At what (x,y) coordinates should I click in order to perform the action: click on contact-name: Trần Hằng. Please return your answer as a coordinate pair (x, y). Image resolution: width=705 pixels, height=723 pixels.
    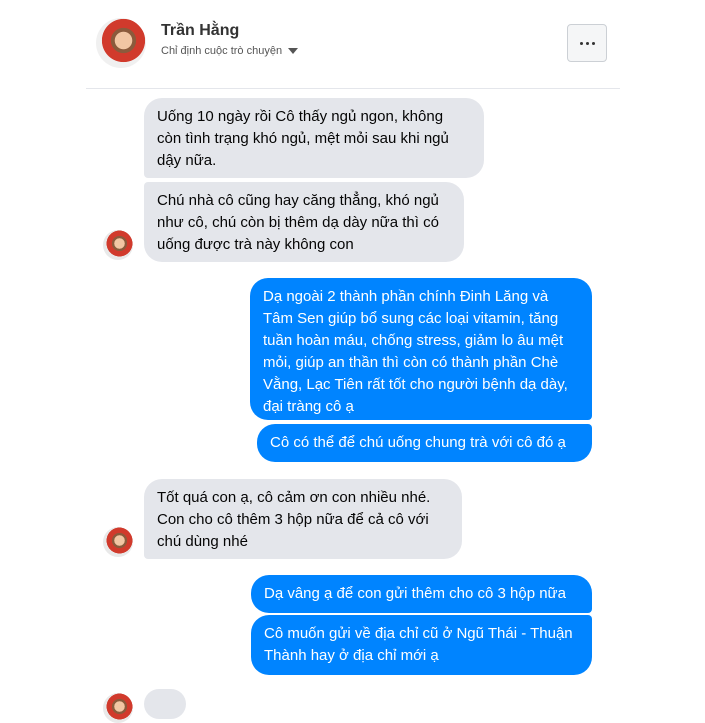
    Looking at the image, I should click on (200, 31).